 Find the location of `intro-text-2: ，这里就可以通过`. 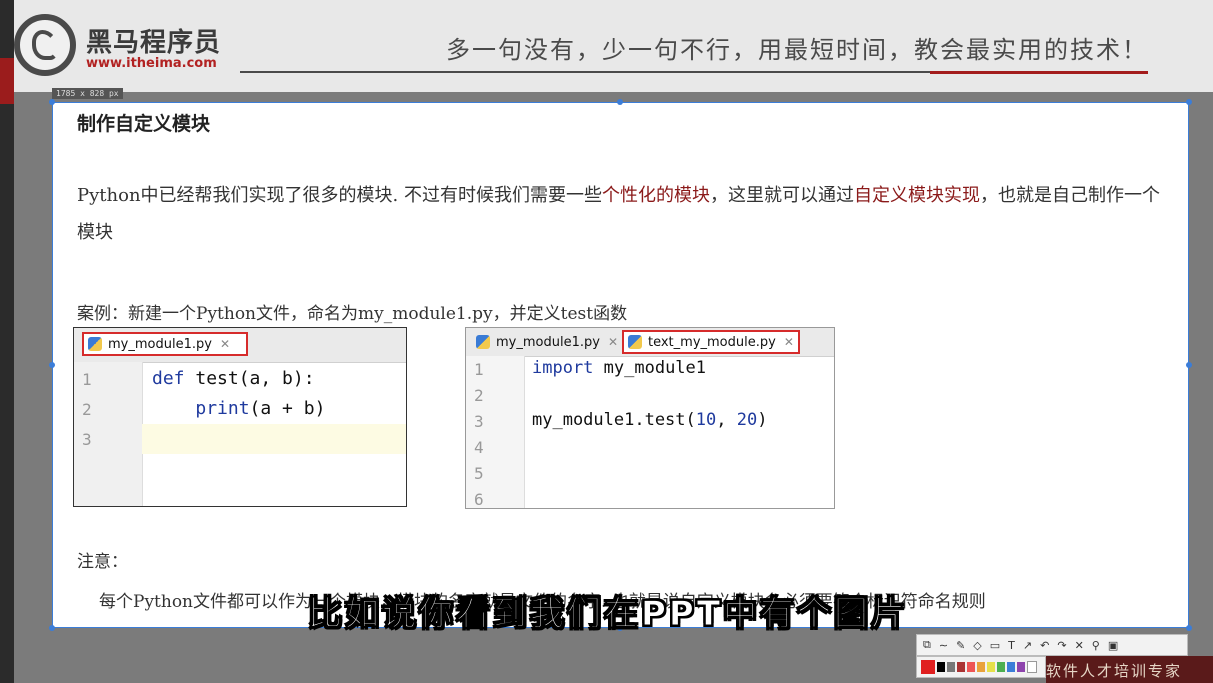

intro-text-2: ，这里就可以通过 is located at coordinates (781, 195).